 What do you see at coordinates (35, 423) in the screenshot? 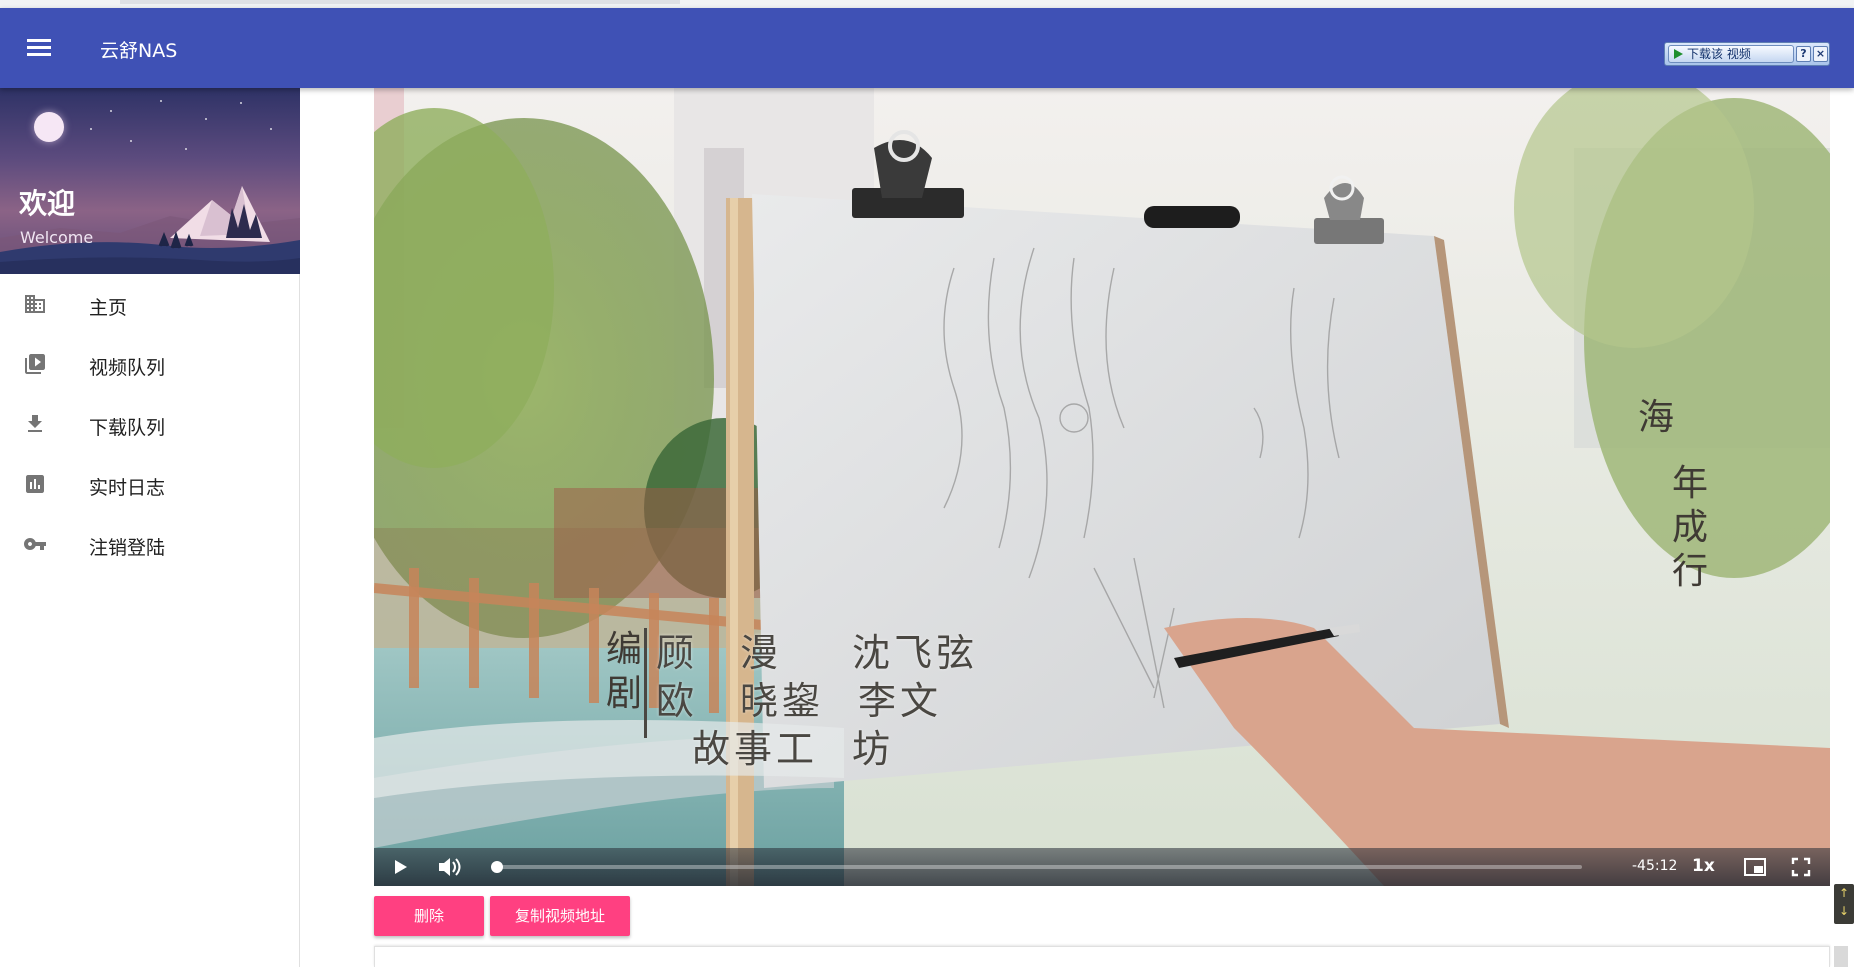
I see `download-icon` at bounding box center [35, 423].